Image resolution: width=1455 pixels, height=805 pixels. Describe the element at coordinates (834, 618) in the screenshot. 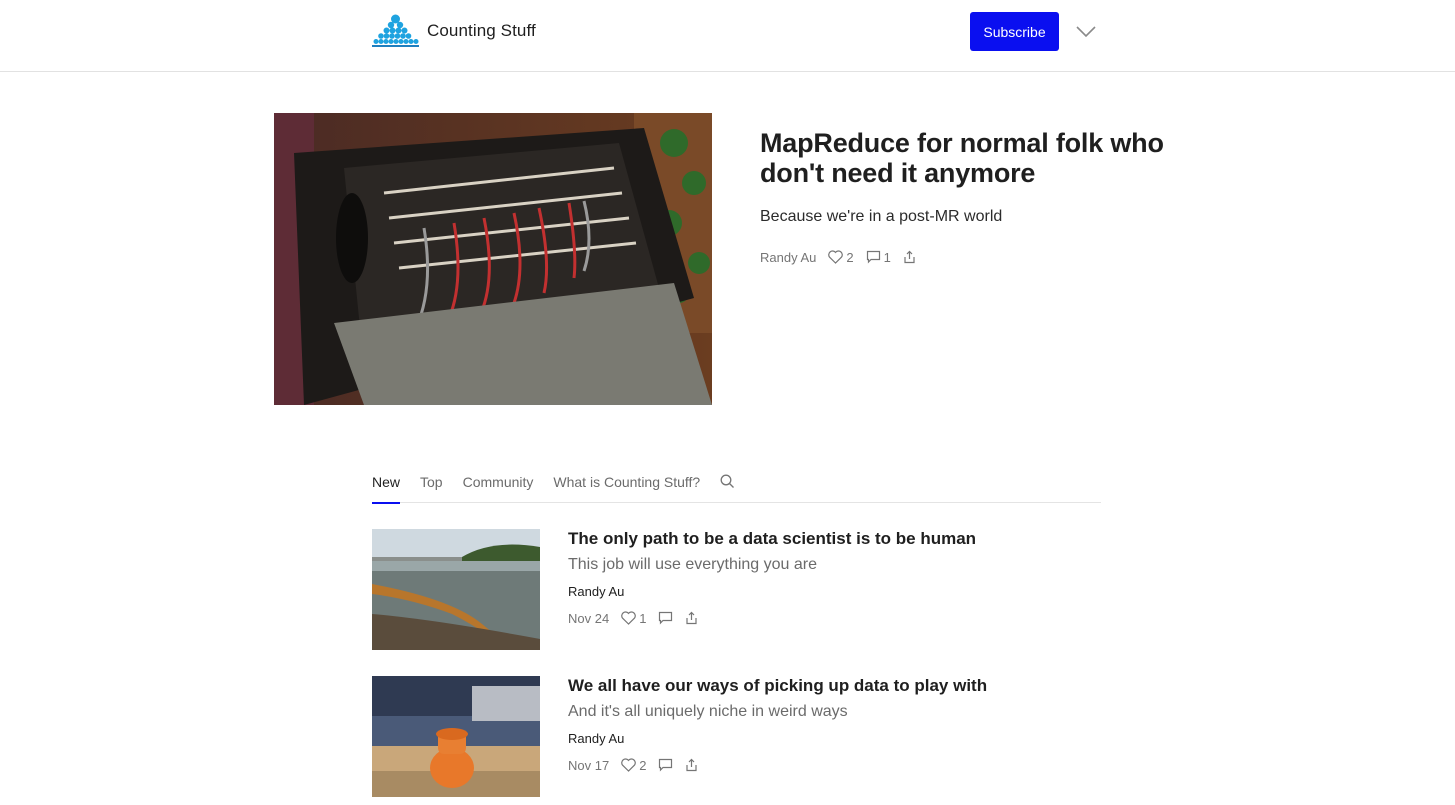

I see `post-meta: Nov 24 1` at that location.